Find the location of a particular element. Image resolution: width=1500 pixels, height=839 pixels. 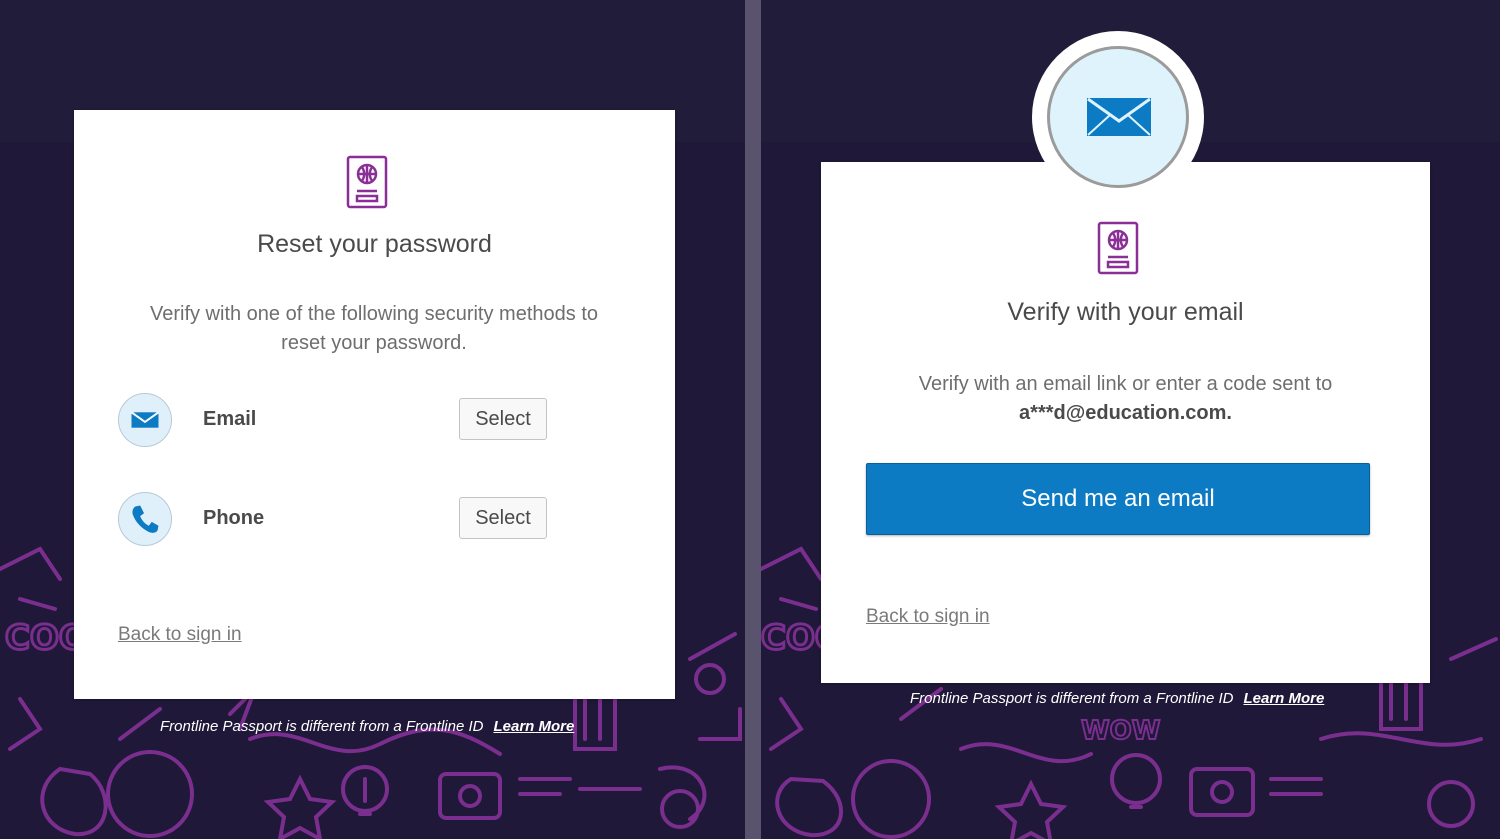

email-avatar is located at coordinates (1118, 117).